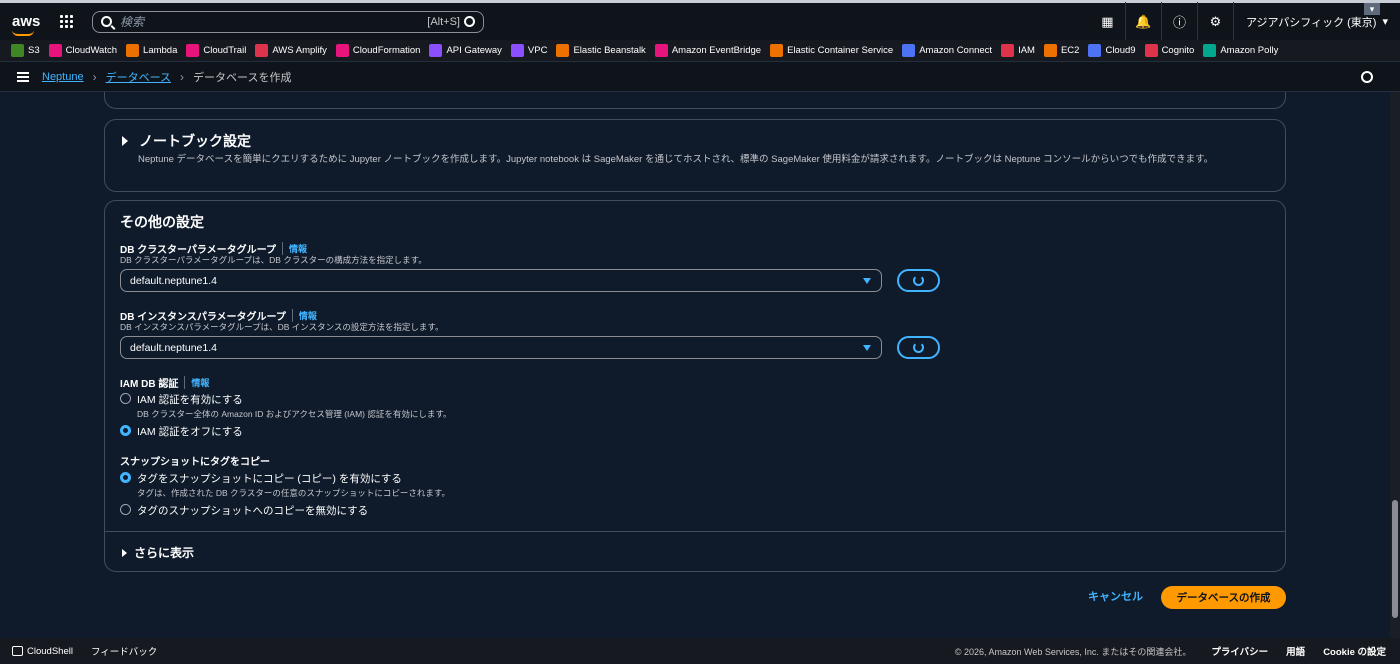 Image resolution: width=1400 pixels, height=664 pixels. What do you see at coordinates (125, 477) in the screenshot?
I see `radio-enable-copy` at bounding box center [125, 477].